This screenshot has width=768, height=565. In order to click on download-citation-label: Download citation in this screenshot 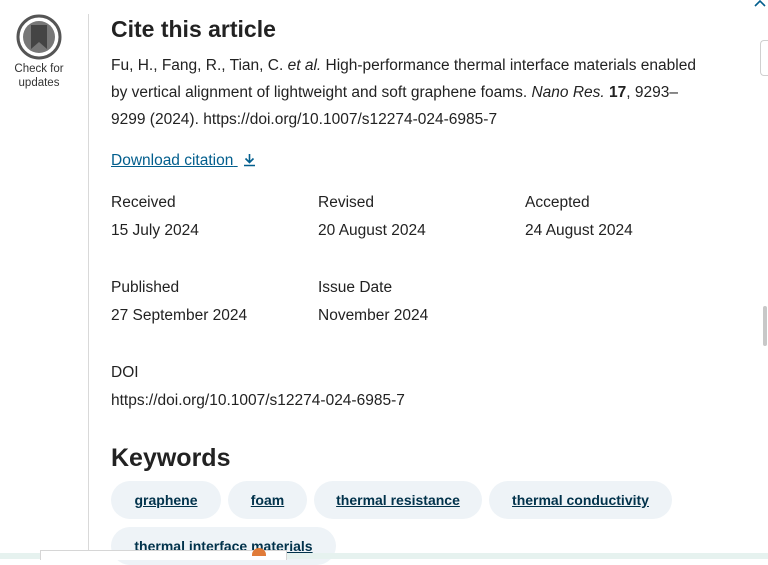, I will do `click(172, 160)`.